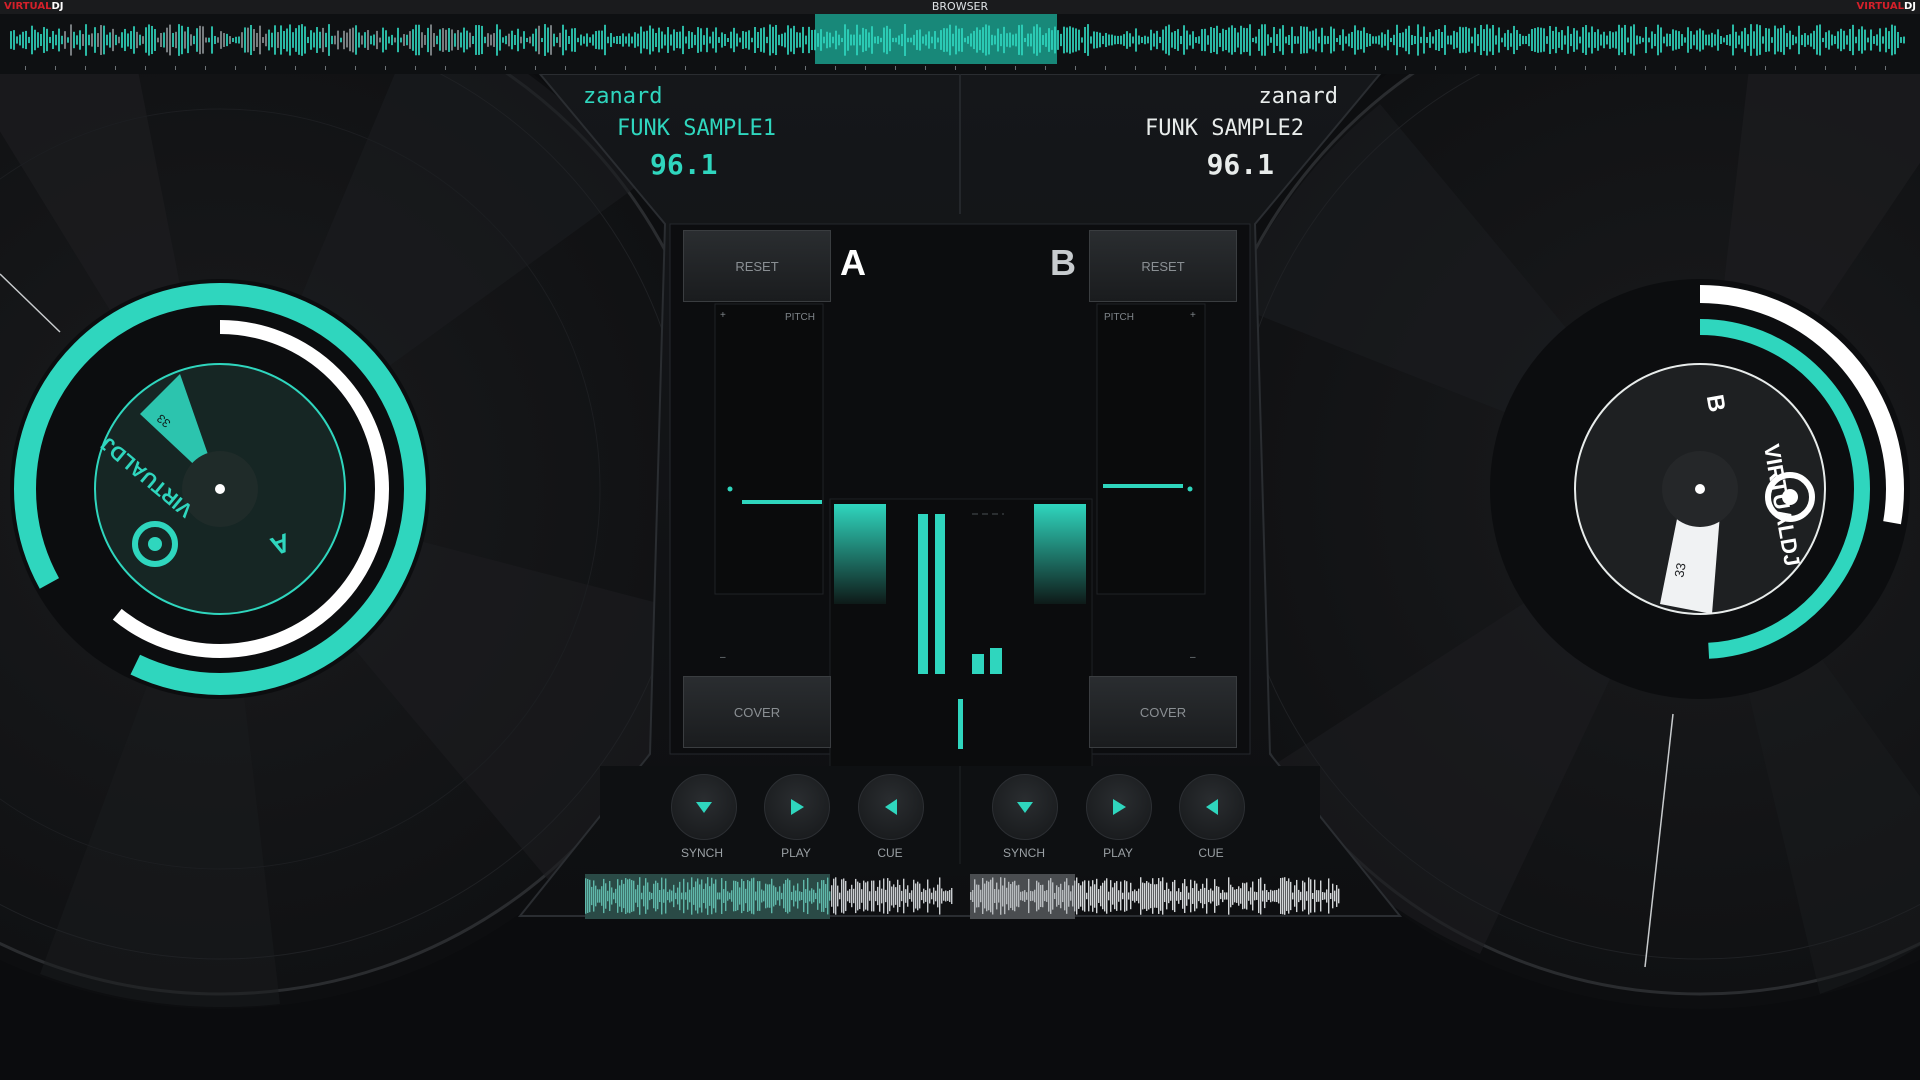  What do you see at coordinates (1060, 554) in the screenshot?
I see `deck-b-volume-meter` at bounding box center [1060, 554].